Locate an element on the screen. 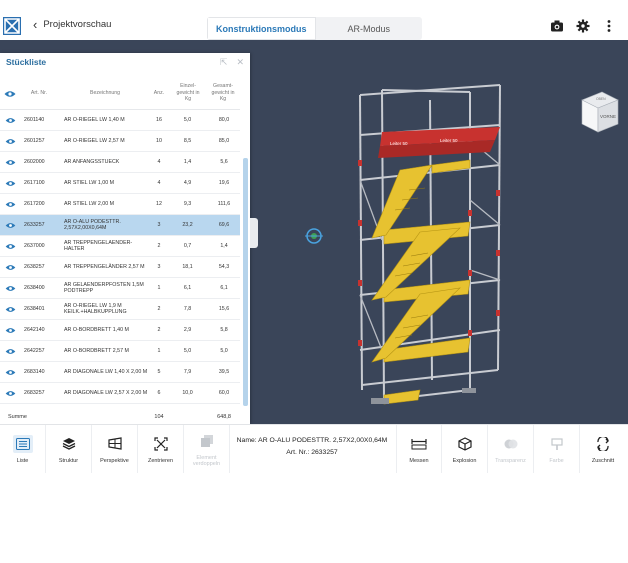 The height and width of the screenshot is (563, 628). cell-einzelgewicht: 8,5 is located at coordinates (187, 140).